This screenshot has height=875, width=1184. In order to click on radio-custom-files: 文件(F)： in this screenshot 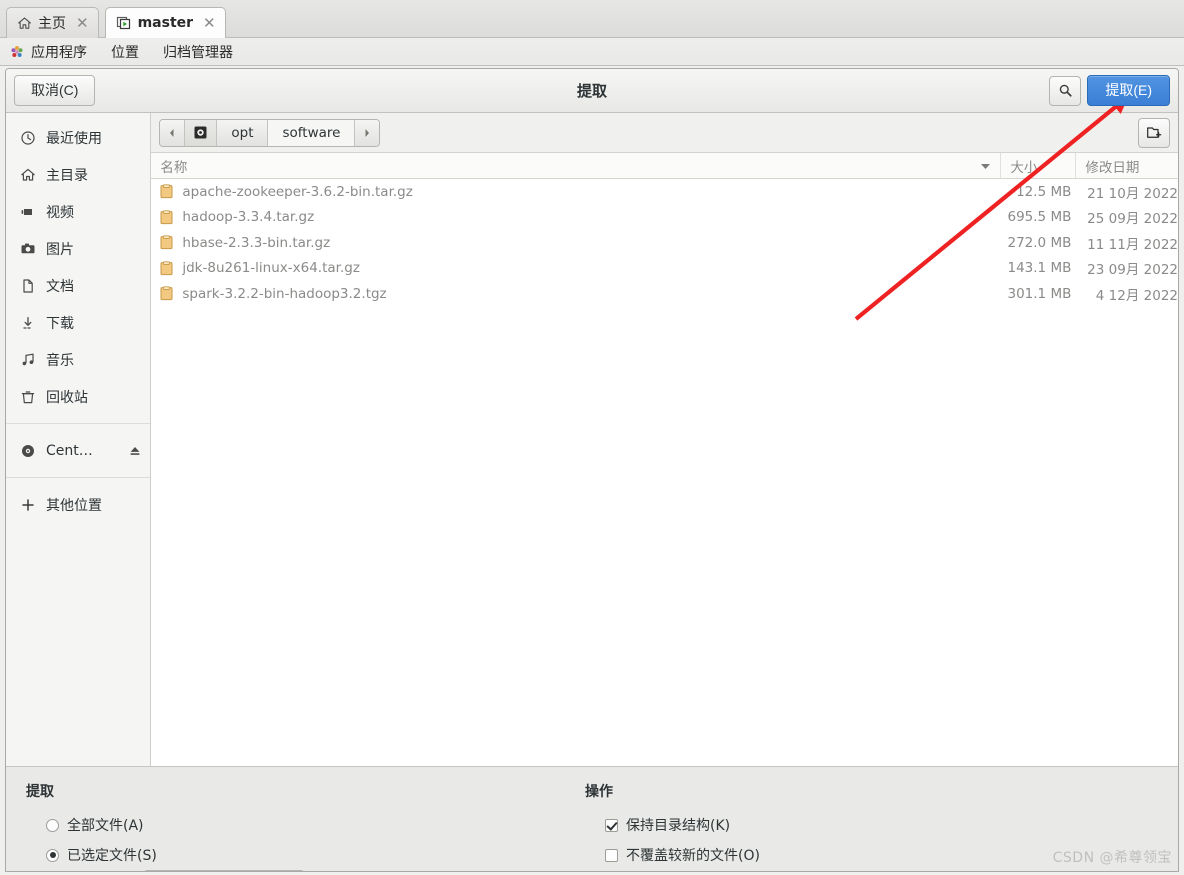, I will do `click(165, 870)`.